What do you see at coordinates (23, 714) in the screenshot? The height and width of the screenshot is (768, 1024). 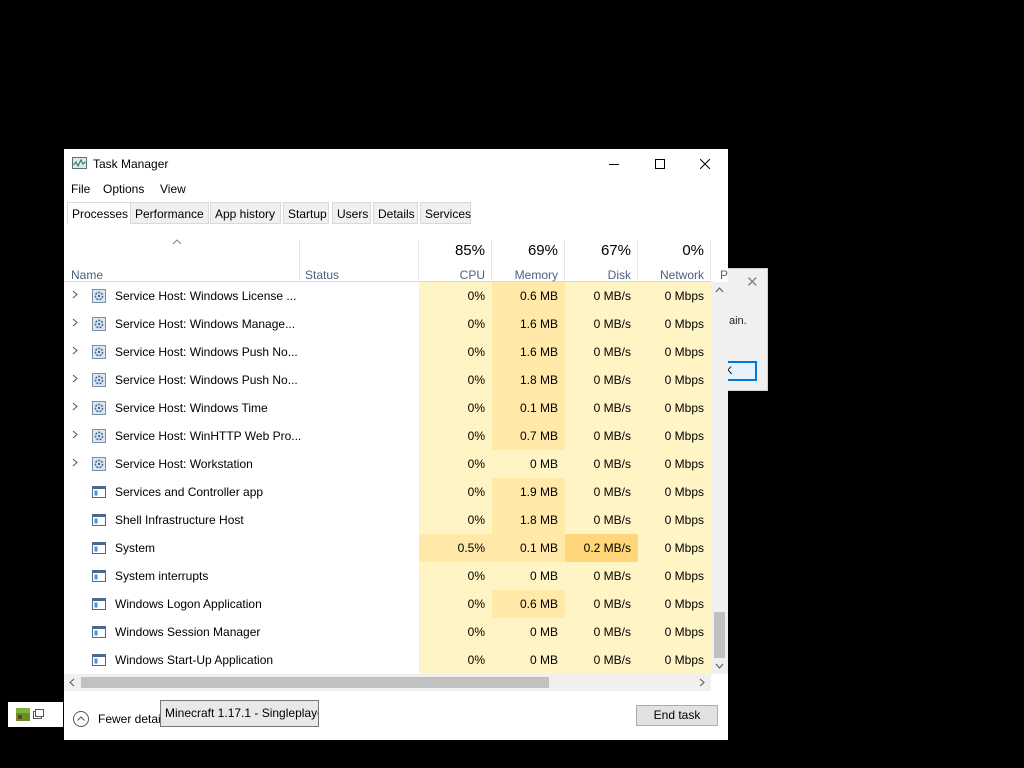 I see `minecraft-icon` at bounding box center [23, 714].